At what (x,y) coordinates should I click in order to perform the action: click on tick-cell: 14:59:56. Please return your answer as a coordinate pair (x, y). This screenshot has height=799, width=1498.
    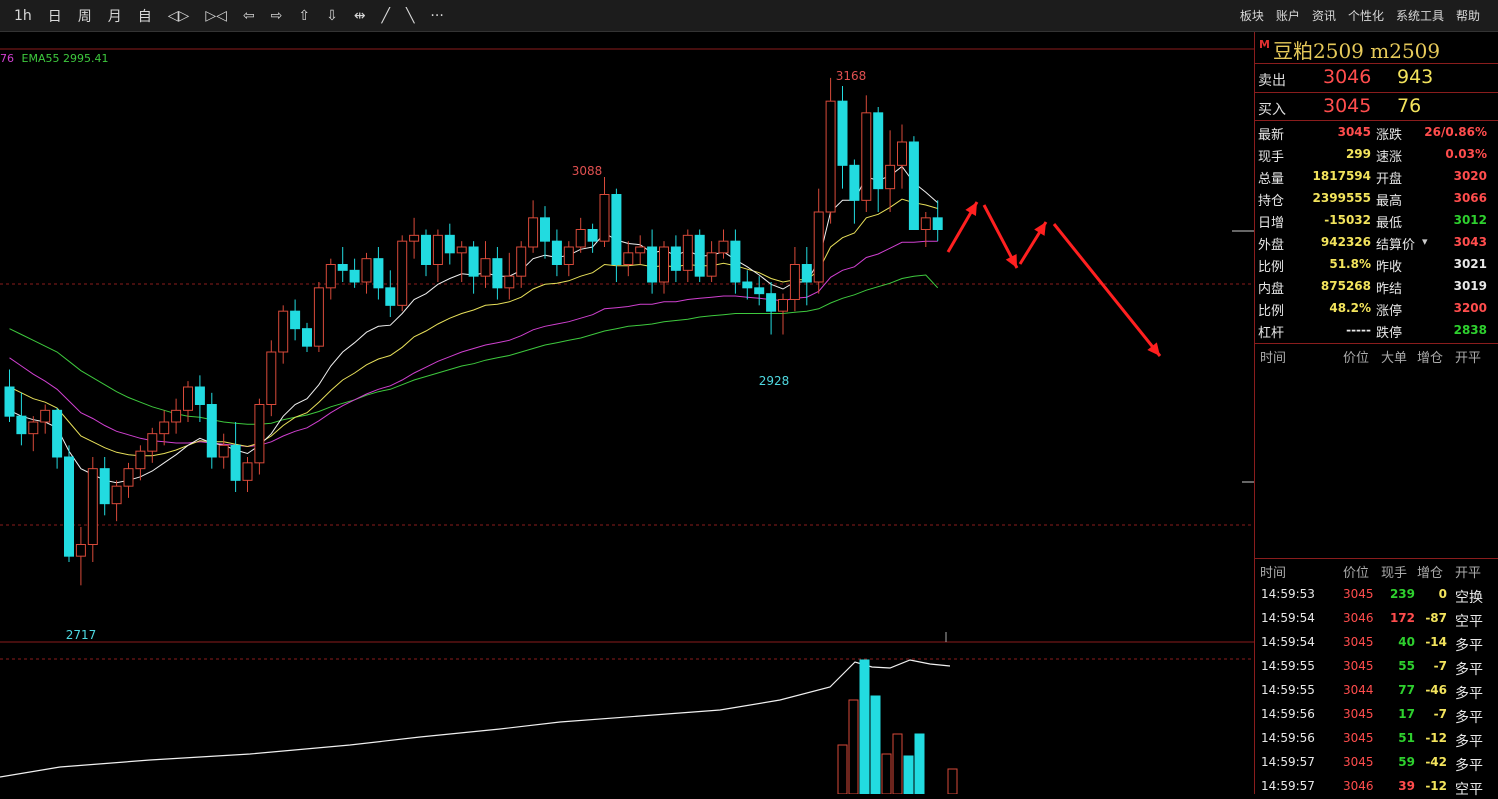
    Looking at the image, I should click on (1288, 738).